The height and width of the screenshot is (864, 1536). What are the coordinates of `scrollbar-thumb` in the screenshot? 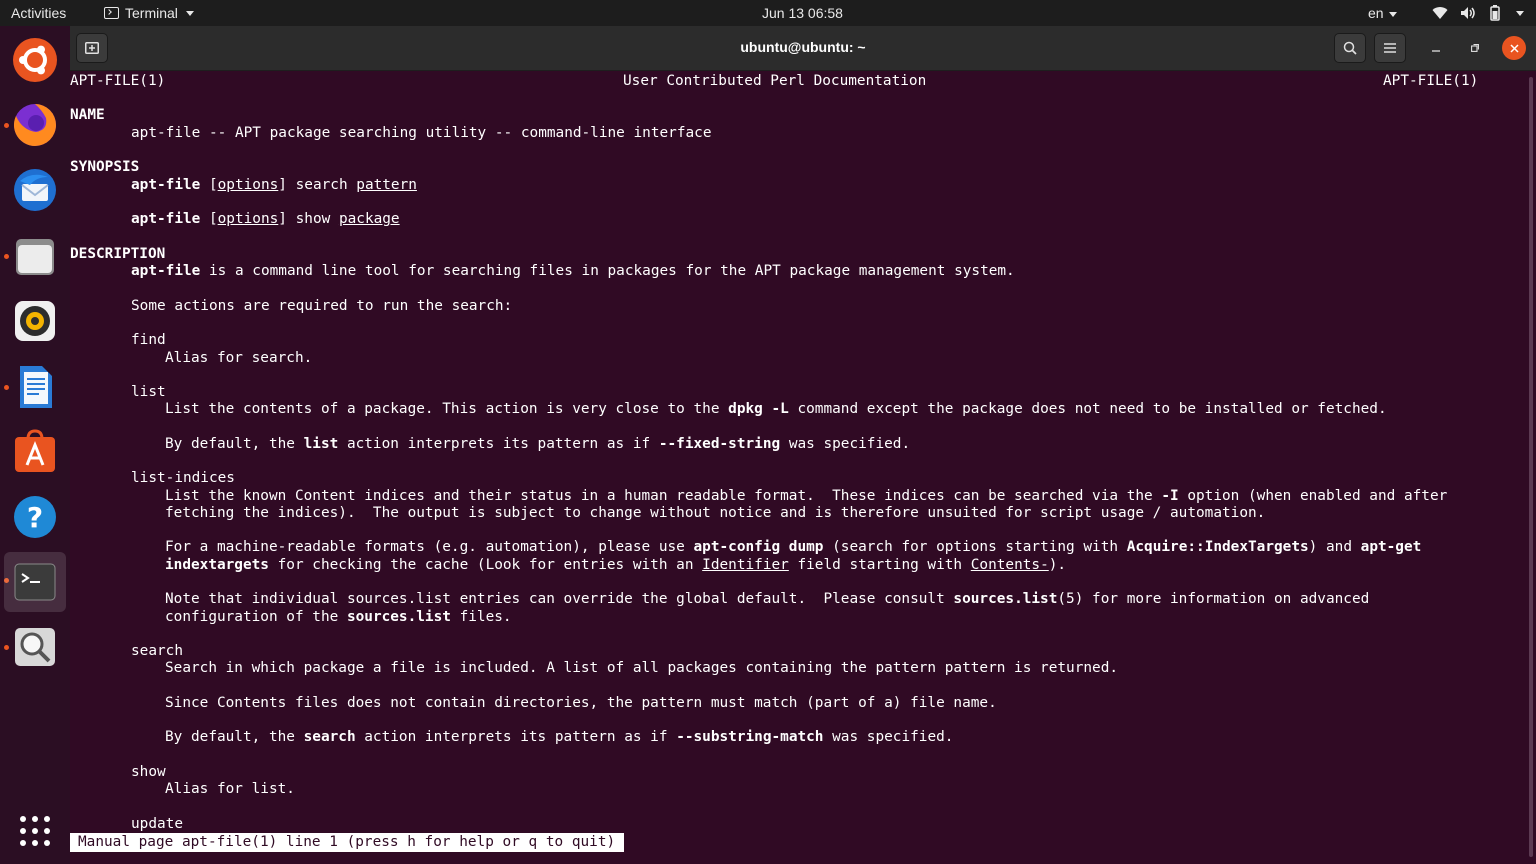 It's located at (1531, 467).